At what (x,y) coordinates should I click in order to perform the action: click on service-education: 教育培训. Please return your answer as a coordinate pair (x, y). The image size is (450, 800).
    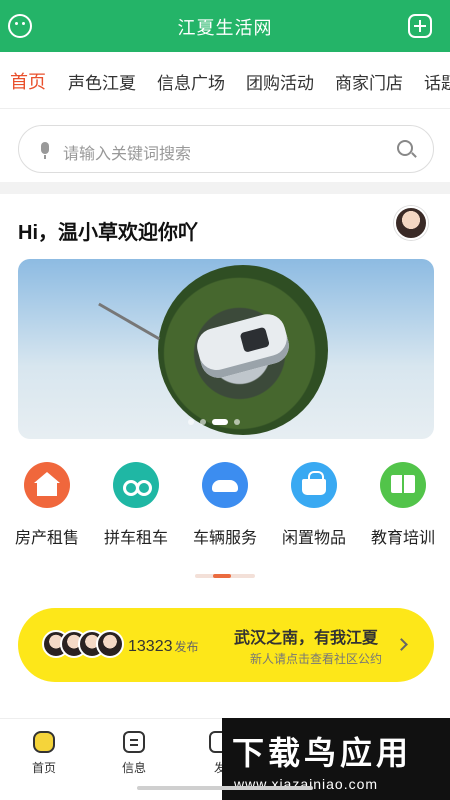
    Looking at the image, I should click on (403, 505).